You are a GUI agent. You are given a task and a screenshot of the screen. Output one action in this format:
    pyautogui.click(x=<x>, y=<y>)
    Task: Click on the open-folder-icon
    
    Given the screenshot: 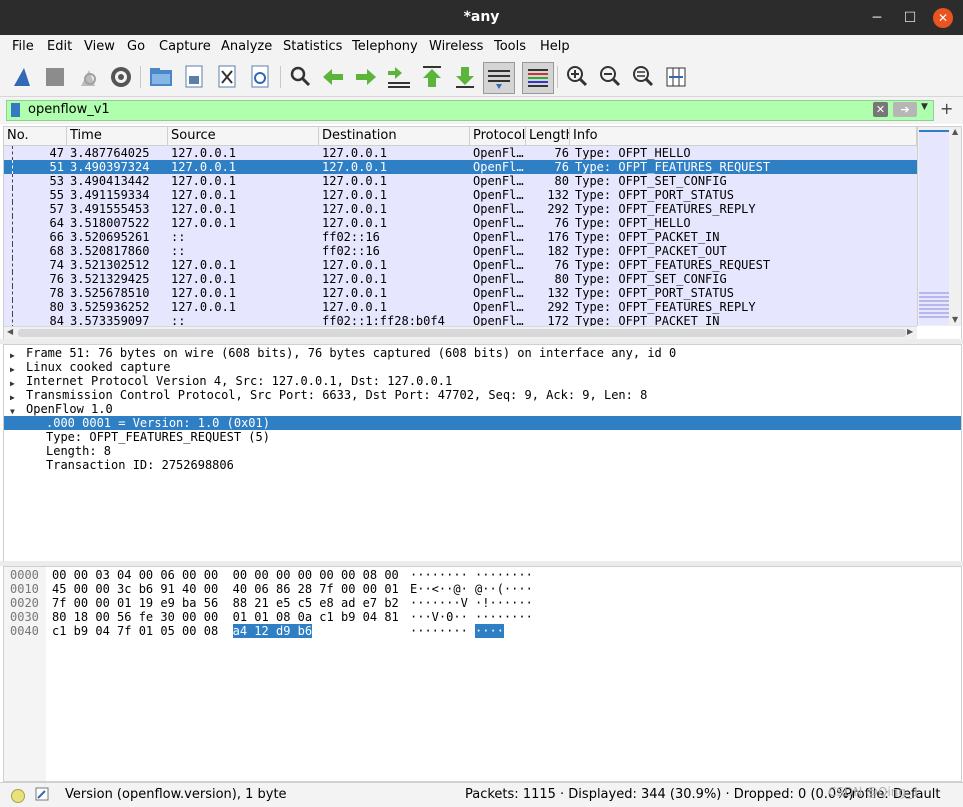 What is the action you would take?
    pyautogui.click(x=161, y=77)
    